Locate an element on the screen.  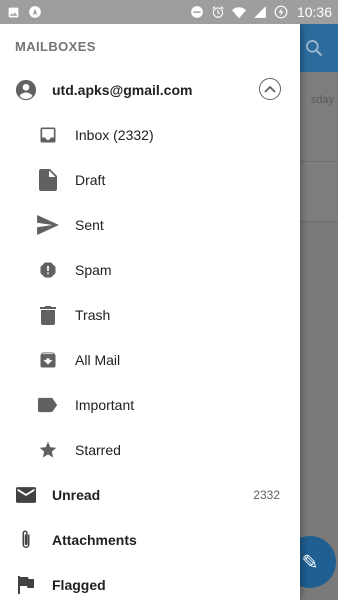
account-email: utd.apks@gmail.com is located at coordinates (122, 90).